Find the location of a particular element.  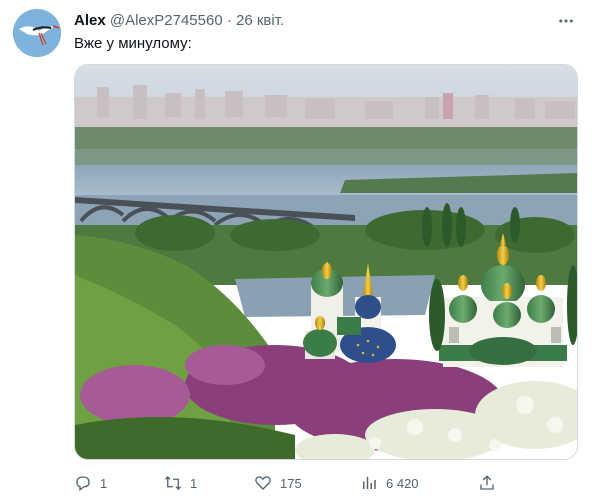

retweet-count: 1 is located at coordinates (194, 483).